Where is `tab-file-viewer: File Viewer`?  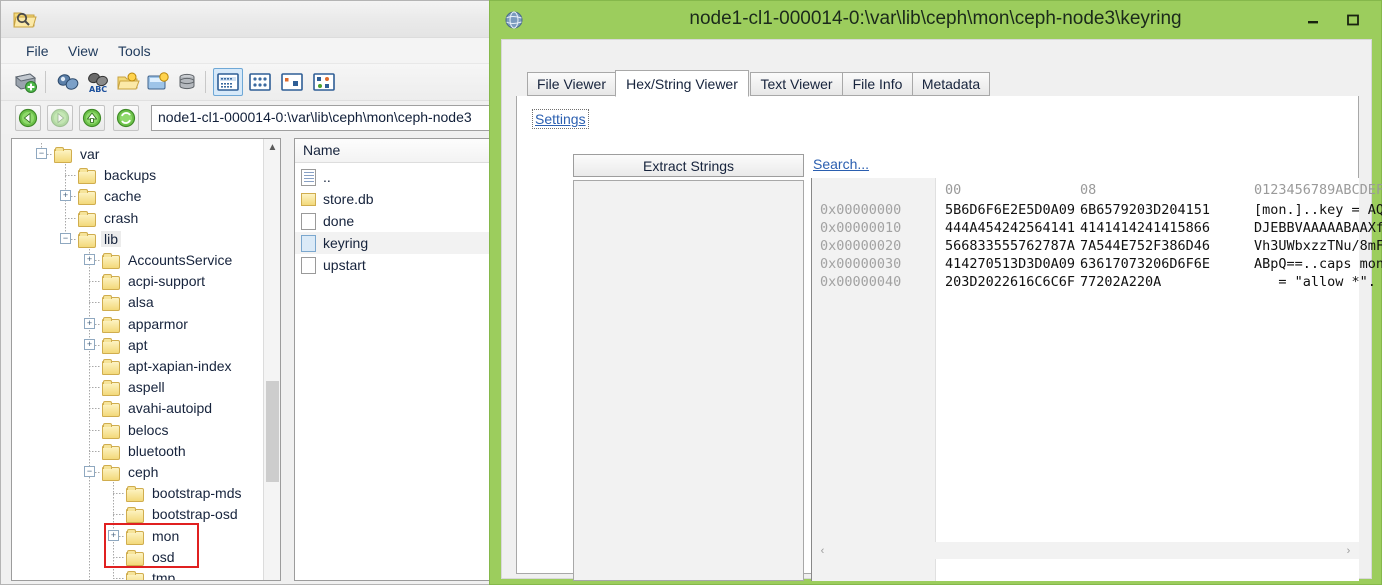
tab-file-viewer: File Viewer is located at coordinates (571, 84).